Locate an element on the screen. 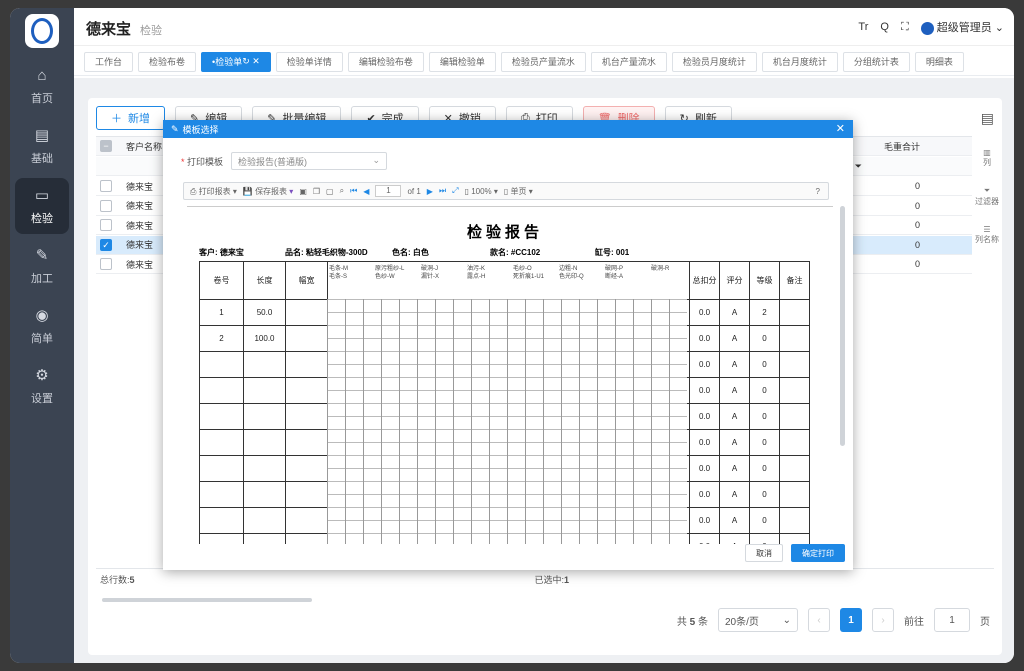 Image resolution: width=1024 pixels, height=671 pixels. tab-7: 机台产量流水 is located at coordinates (628, 61).